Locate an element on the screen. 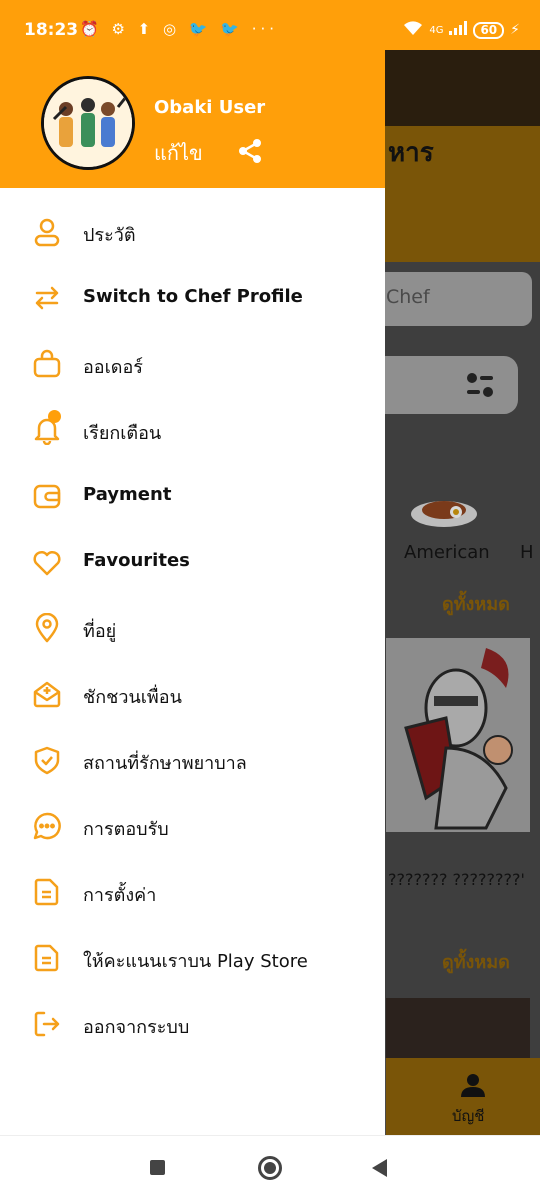 This screenshot has width=540, height=1200. menu-item-invite-friends: ชักชวนเพื่อน is located at coordinates (192, 693).